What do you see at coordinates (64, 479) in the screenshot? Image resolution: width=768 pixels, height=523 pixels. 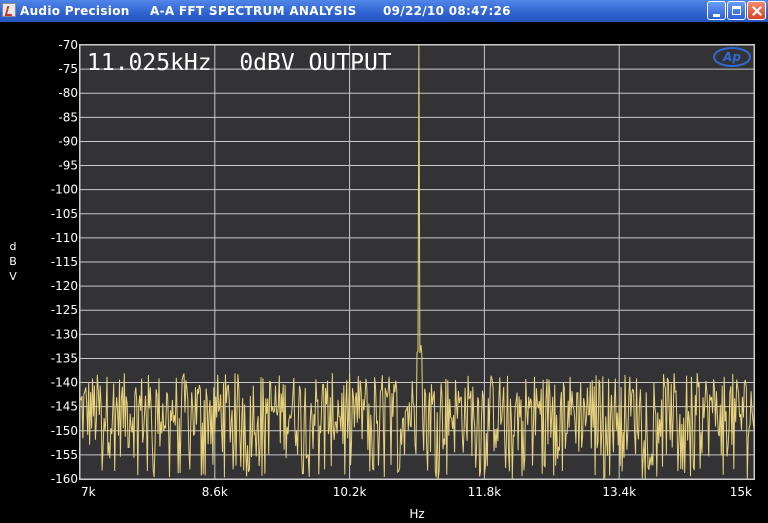 I see `y-tick-label: -160` at bounding box center [64, 479].